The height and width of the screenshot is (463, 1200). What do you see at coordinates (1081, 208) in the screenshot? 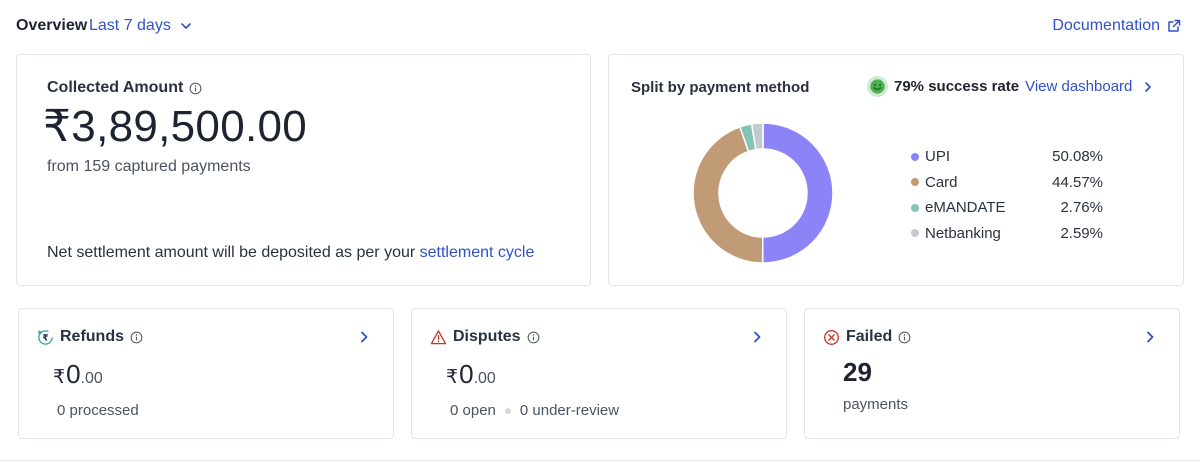
I see `legend-method-percent: 2.76%` at bounding box center [1081, 208].